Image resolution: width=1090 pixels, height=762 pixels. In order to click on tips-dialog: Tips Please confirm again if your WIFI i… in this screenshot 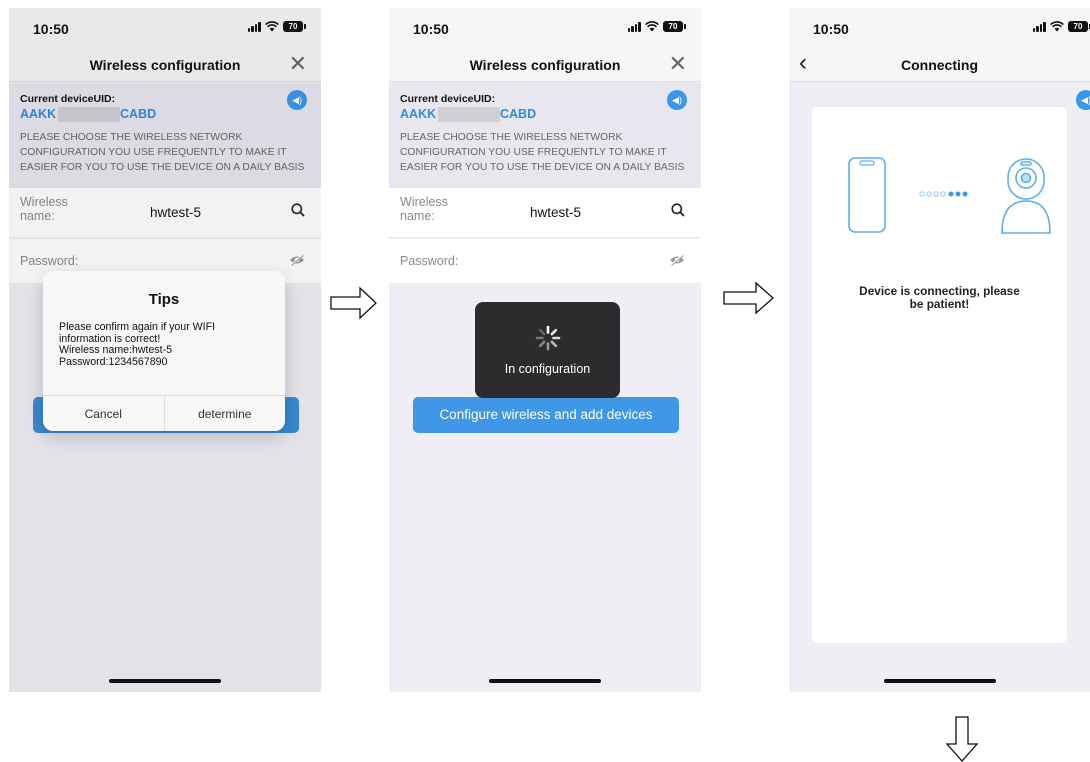, I will do `click(164, 351)`.